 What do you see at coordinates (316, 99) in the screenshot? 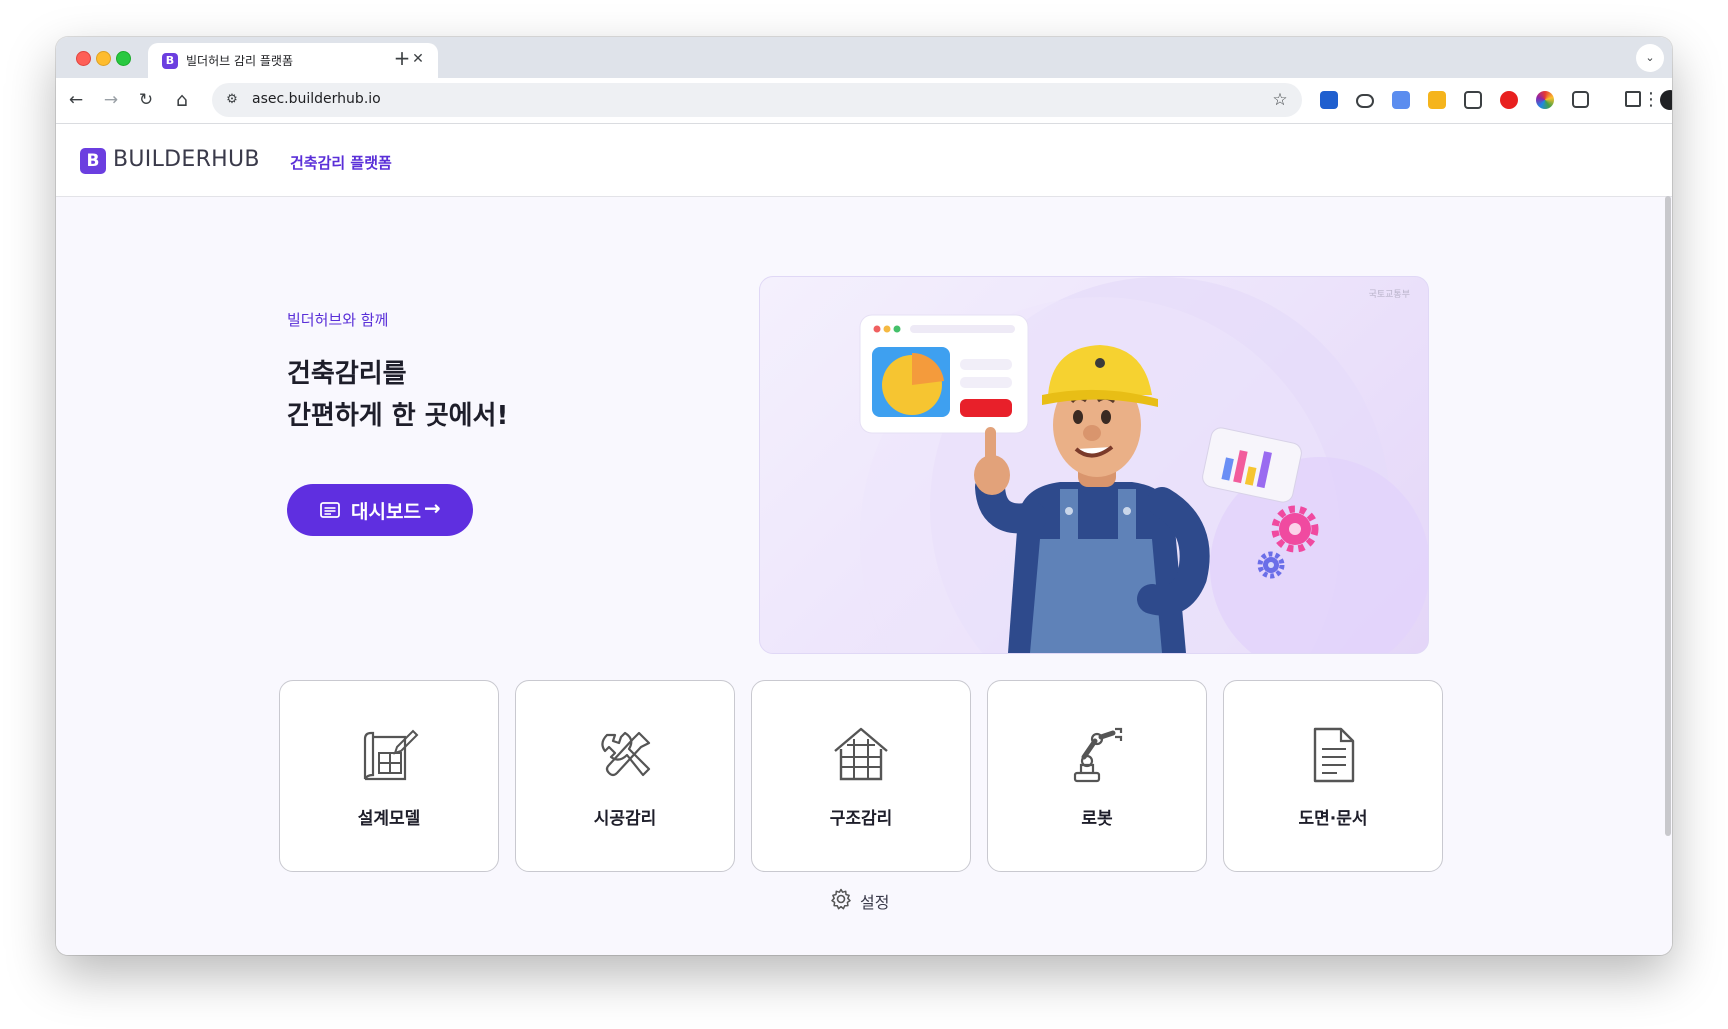
I see `url-text: asec.builderhub.io` at bounding box center [316, 99].